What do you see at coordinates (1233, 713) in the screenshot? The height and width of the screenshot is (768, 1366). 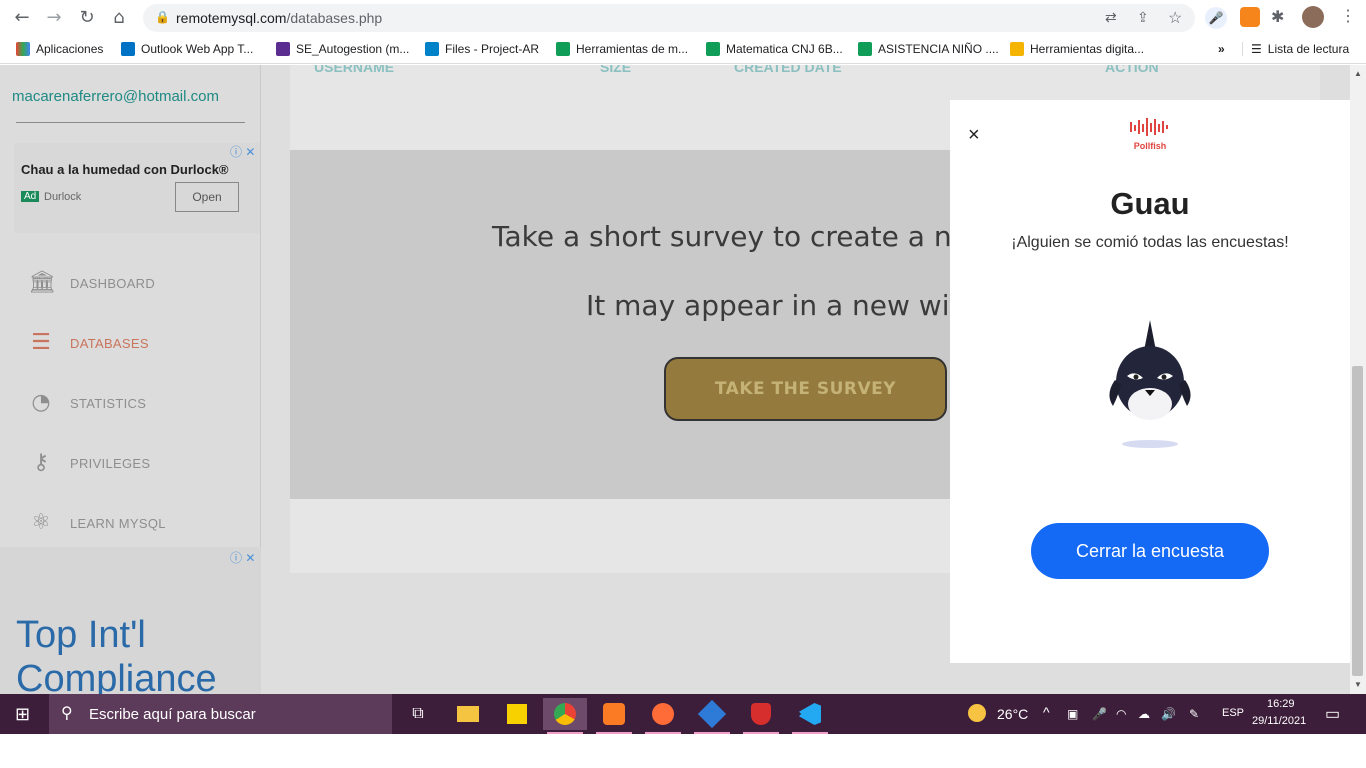 I see `language-indicator: ESP` at bounding box center [1233, 713].